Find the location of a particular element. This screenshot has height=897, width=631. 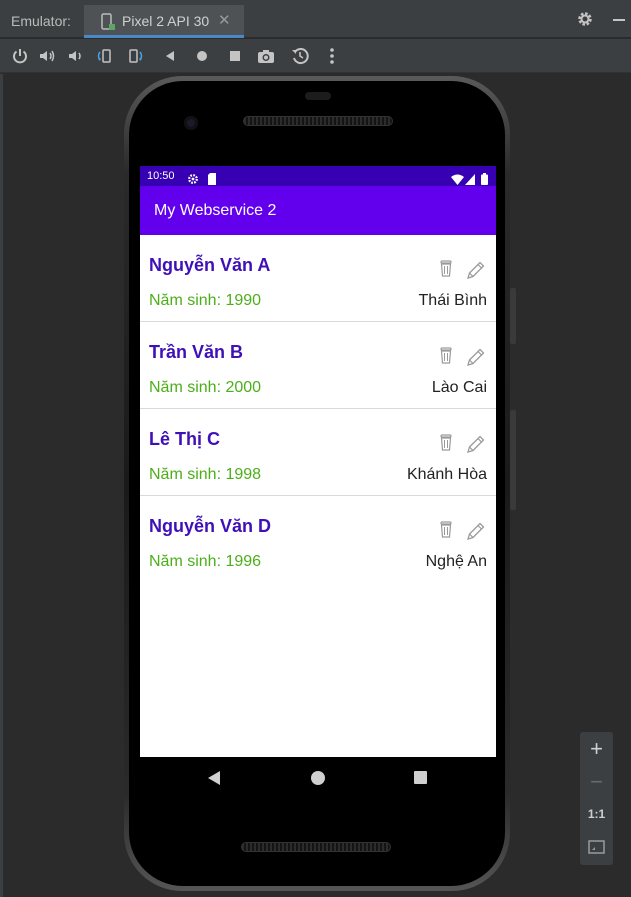

zoom-in-button: + is located at coordinates (596, 748).